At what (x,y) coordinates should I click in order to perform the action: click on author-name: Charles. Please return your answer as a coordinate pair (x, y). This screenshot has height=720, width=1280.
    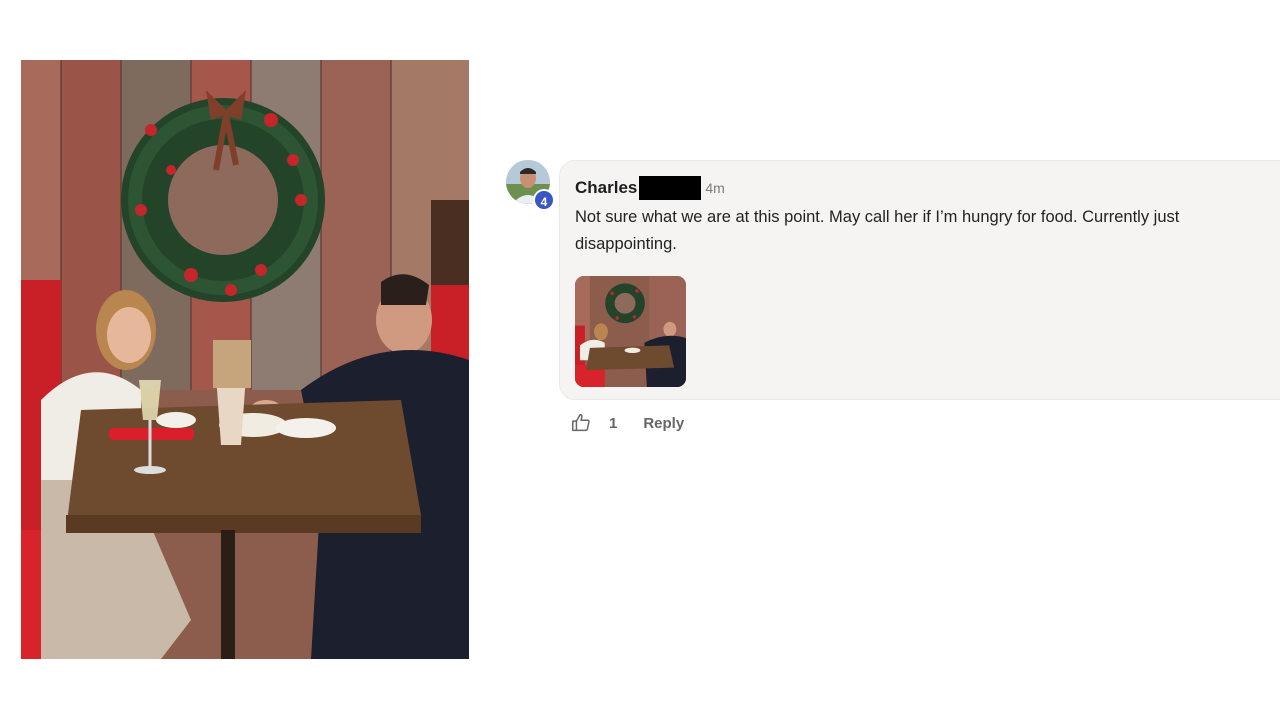
    Looking at the image, I should click on (606, 188).